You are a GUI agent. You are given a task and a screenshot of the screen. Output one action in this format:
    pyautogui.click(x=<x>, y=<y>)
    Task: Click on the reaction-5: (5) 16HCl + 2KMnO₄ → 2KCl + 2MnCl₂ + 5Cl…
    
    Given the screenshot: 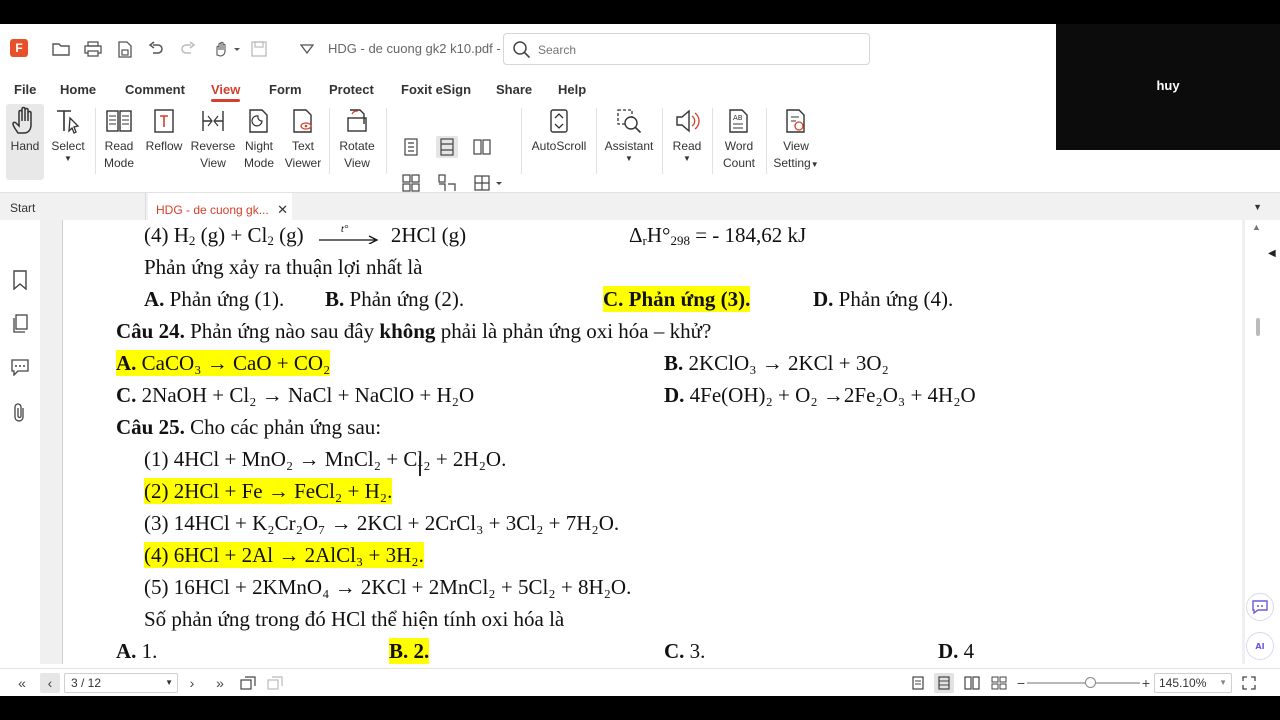 What is the action you would take?
    pyautogui.click(x=388, y=587)
    